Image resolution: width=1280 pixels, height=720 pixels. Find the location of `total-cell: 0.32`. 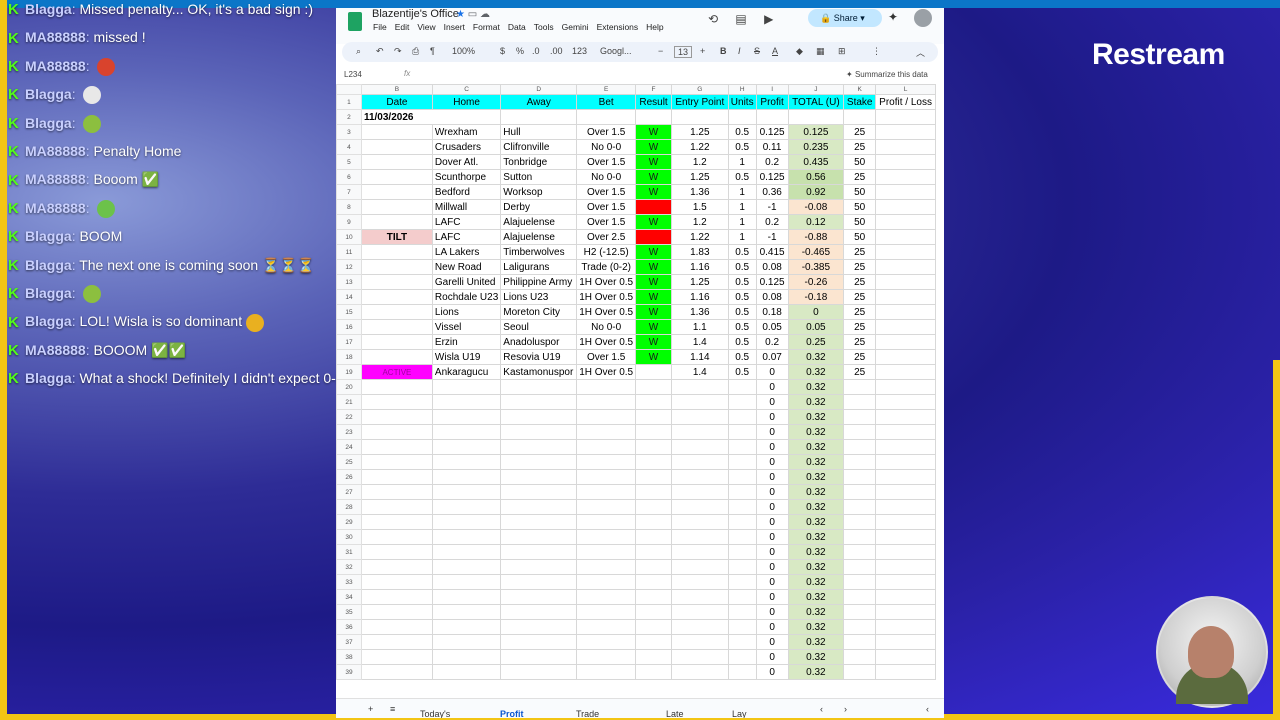

total-cell: 0.32 is located at coordinates (816, 642).